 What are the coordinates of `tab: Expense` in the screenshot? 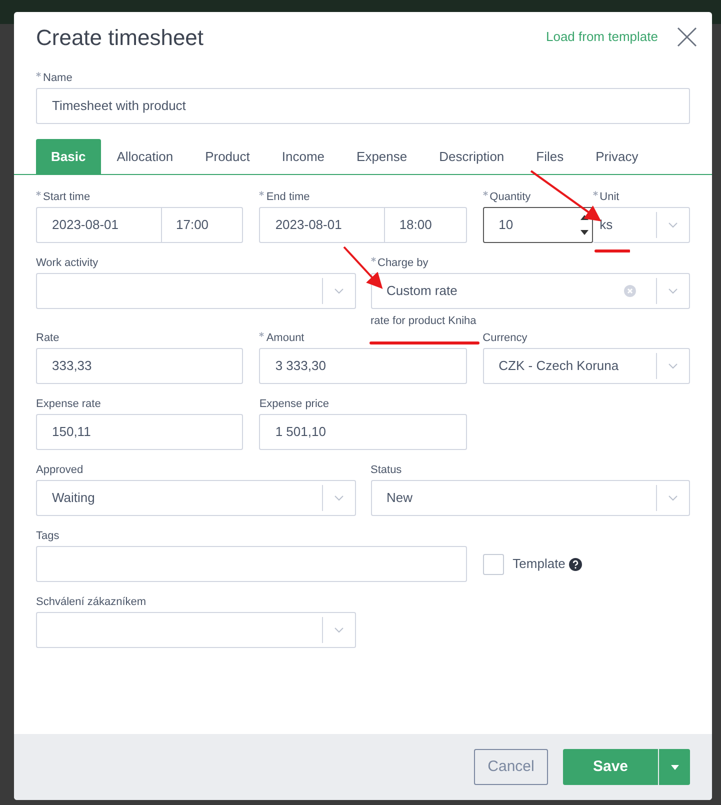 It's located at (382, 157).